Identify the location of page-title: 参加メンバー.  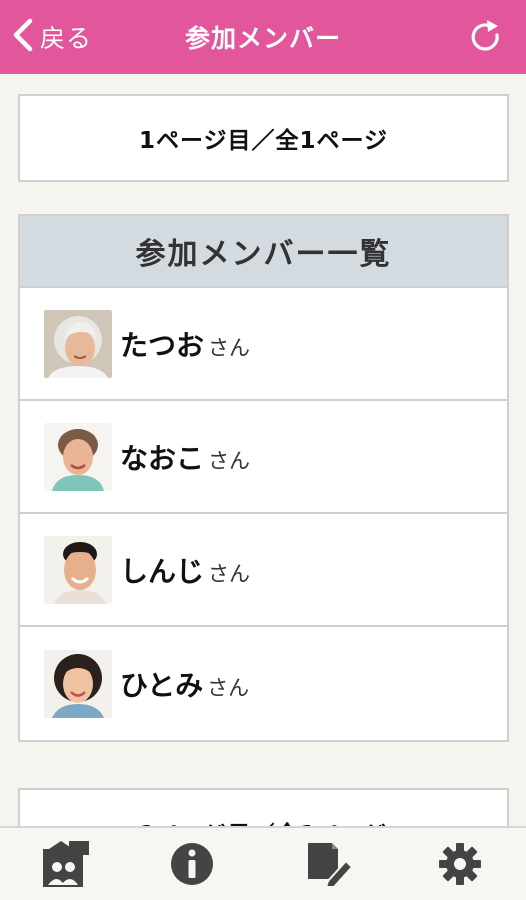
(262, 38).